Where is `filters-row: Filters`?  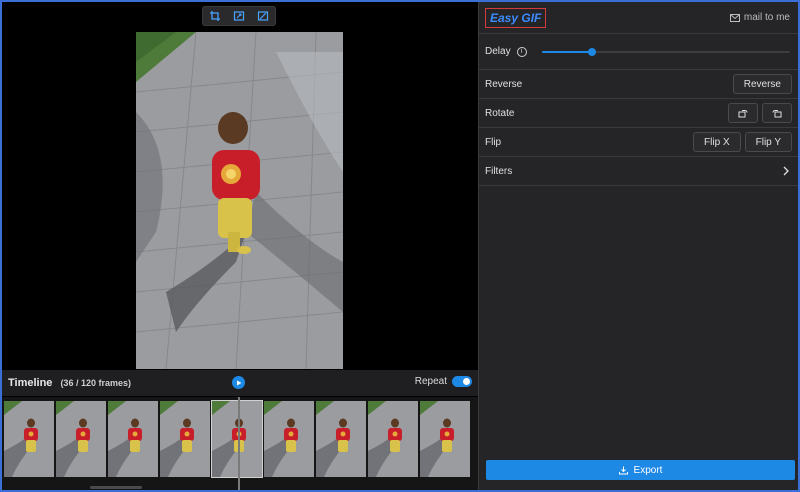 filters-row: Filters is located at coordinates (638, 171).